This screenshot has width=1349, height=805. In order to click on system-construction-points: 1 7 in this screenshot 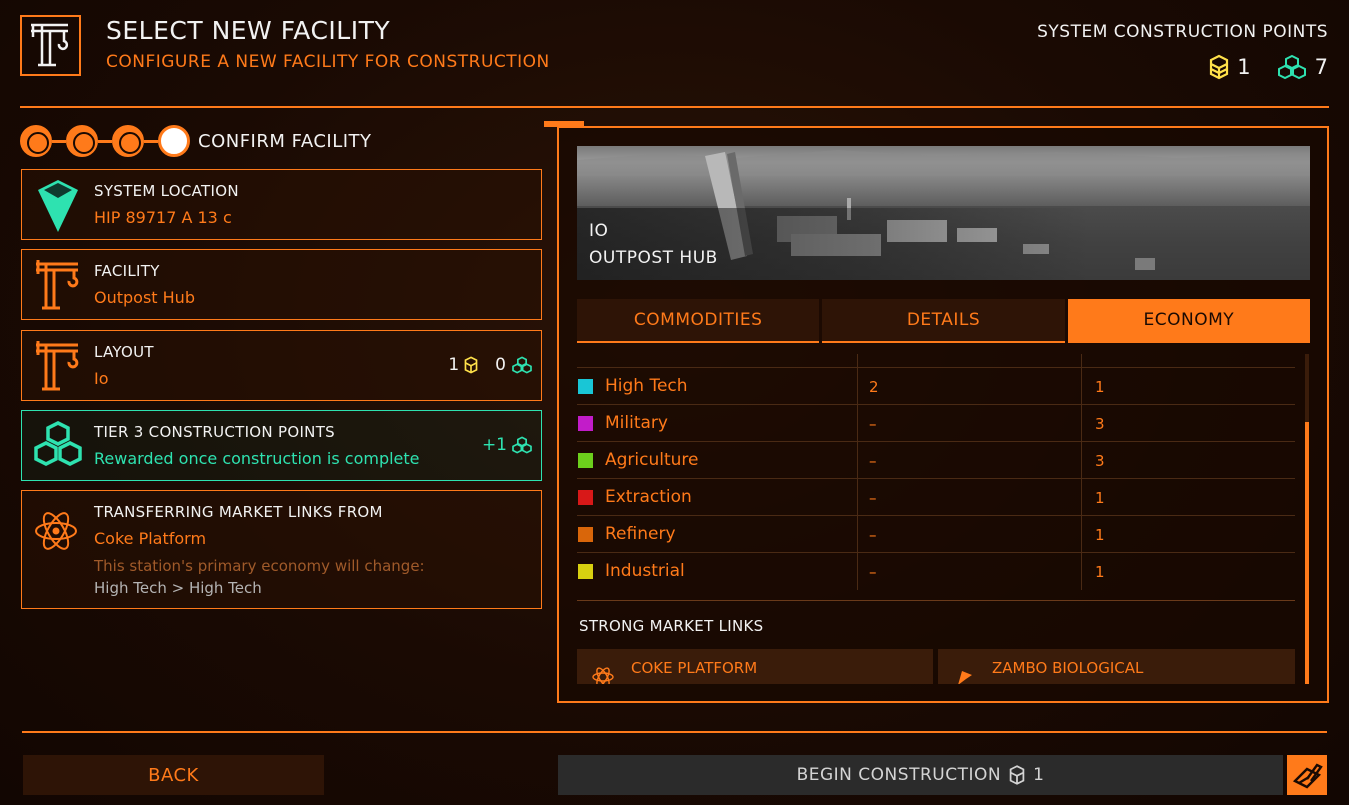, I will do `click(1268, 67)`.